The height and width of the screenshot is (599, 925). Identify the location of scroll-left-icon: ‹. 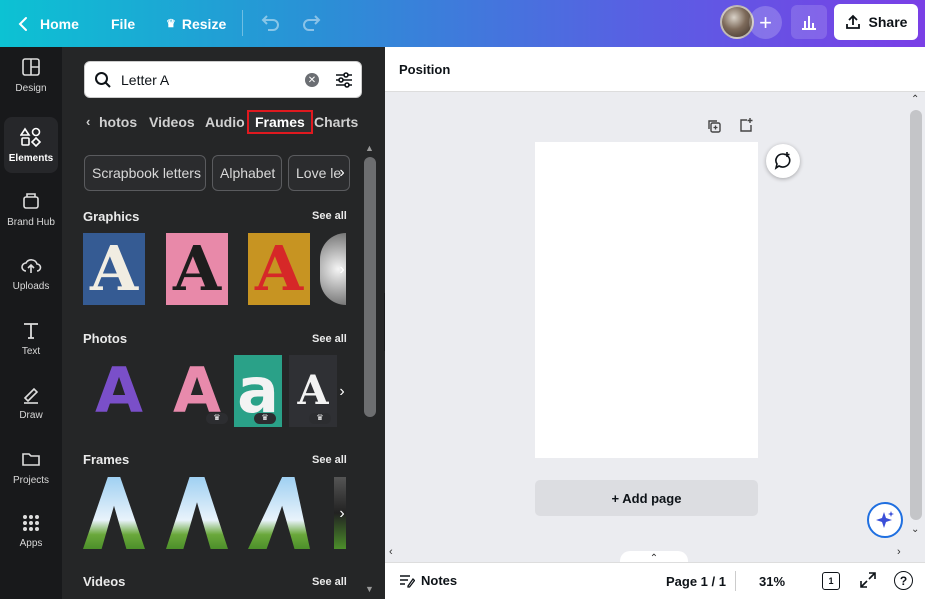
(391, 552).